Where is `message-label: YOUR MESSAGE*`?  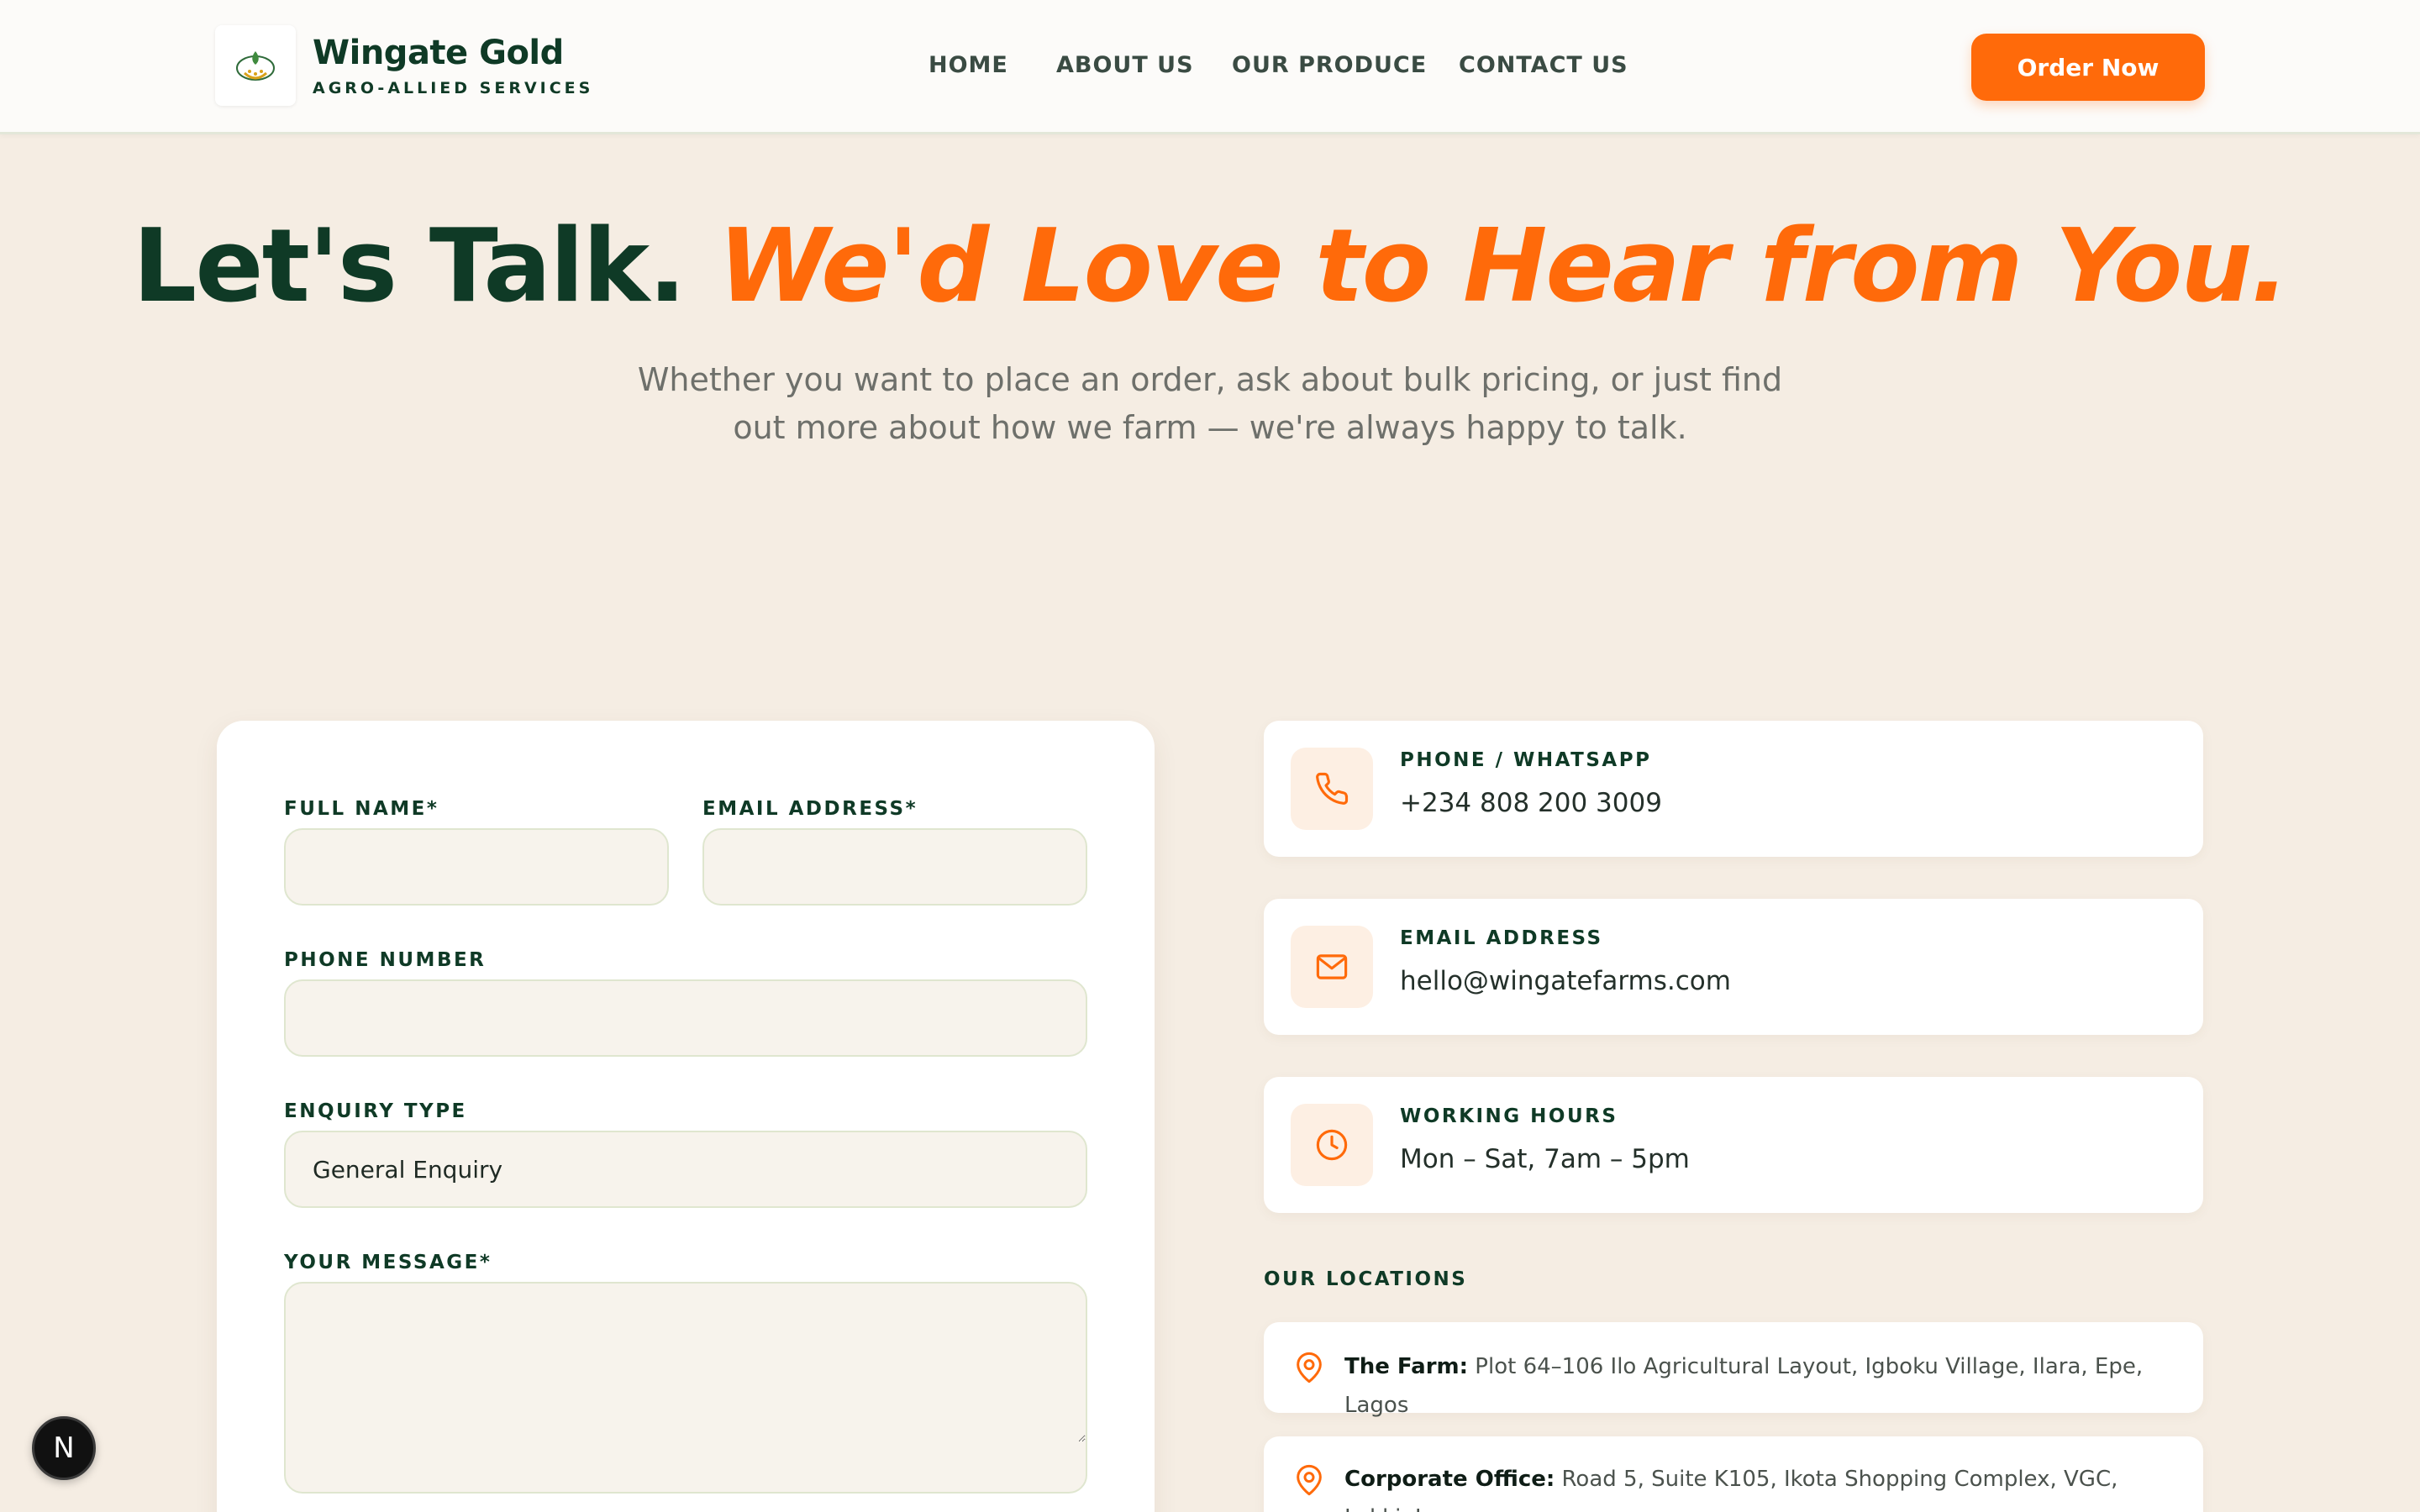
message-label: YOUR MESSAGE* is located at coordinates (388, 1262).